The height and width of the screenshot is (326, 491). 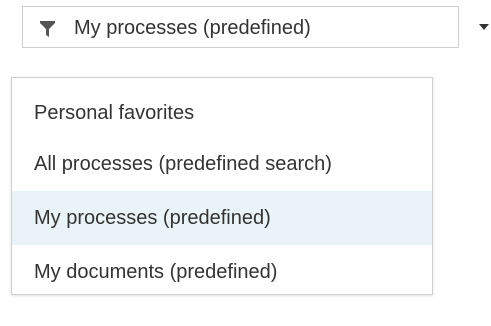 I want to click on selected-filter-label: My processes (predefined), so click(x=192, y=28).